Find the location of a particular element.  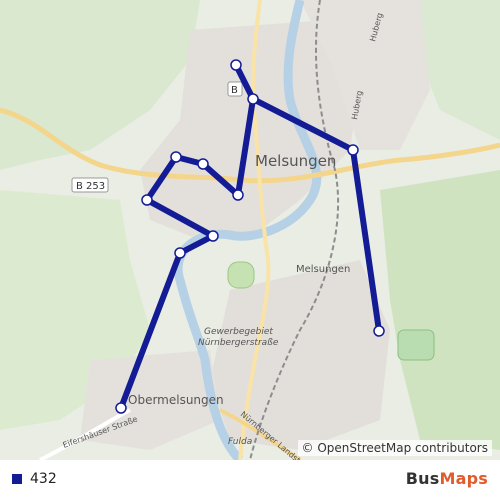

route-number-label: 432 is located at coordinates (43, 479).